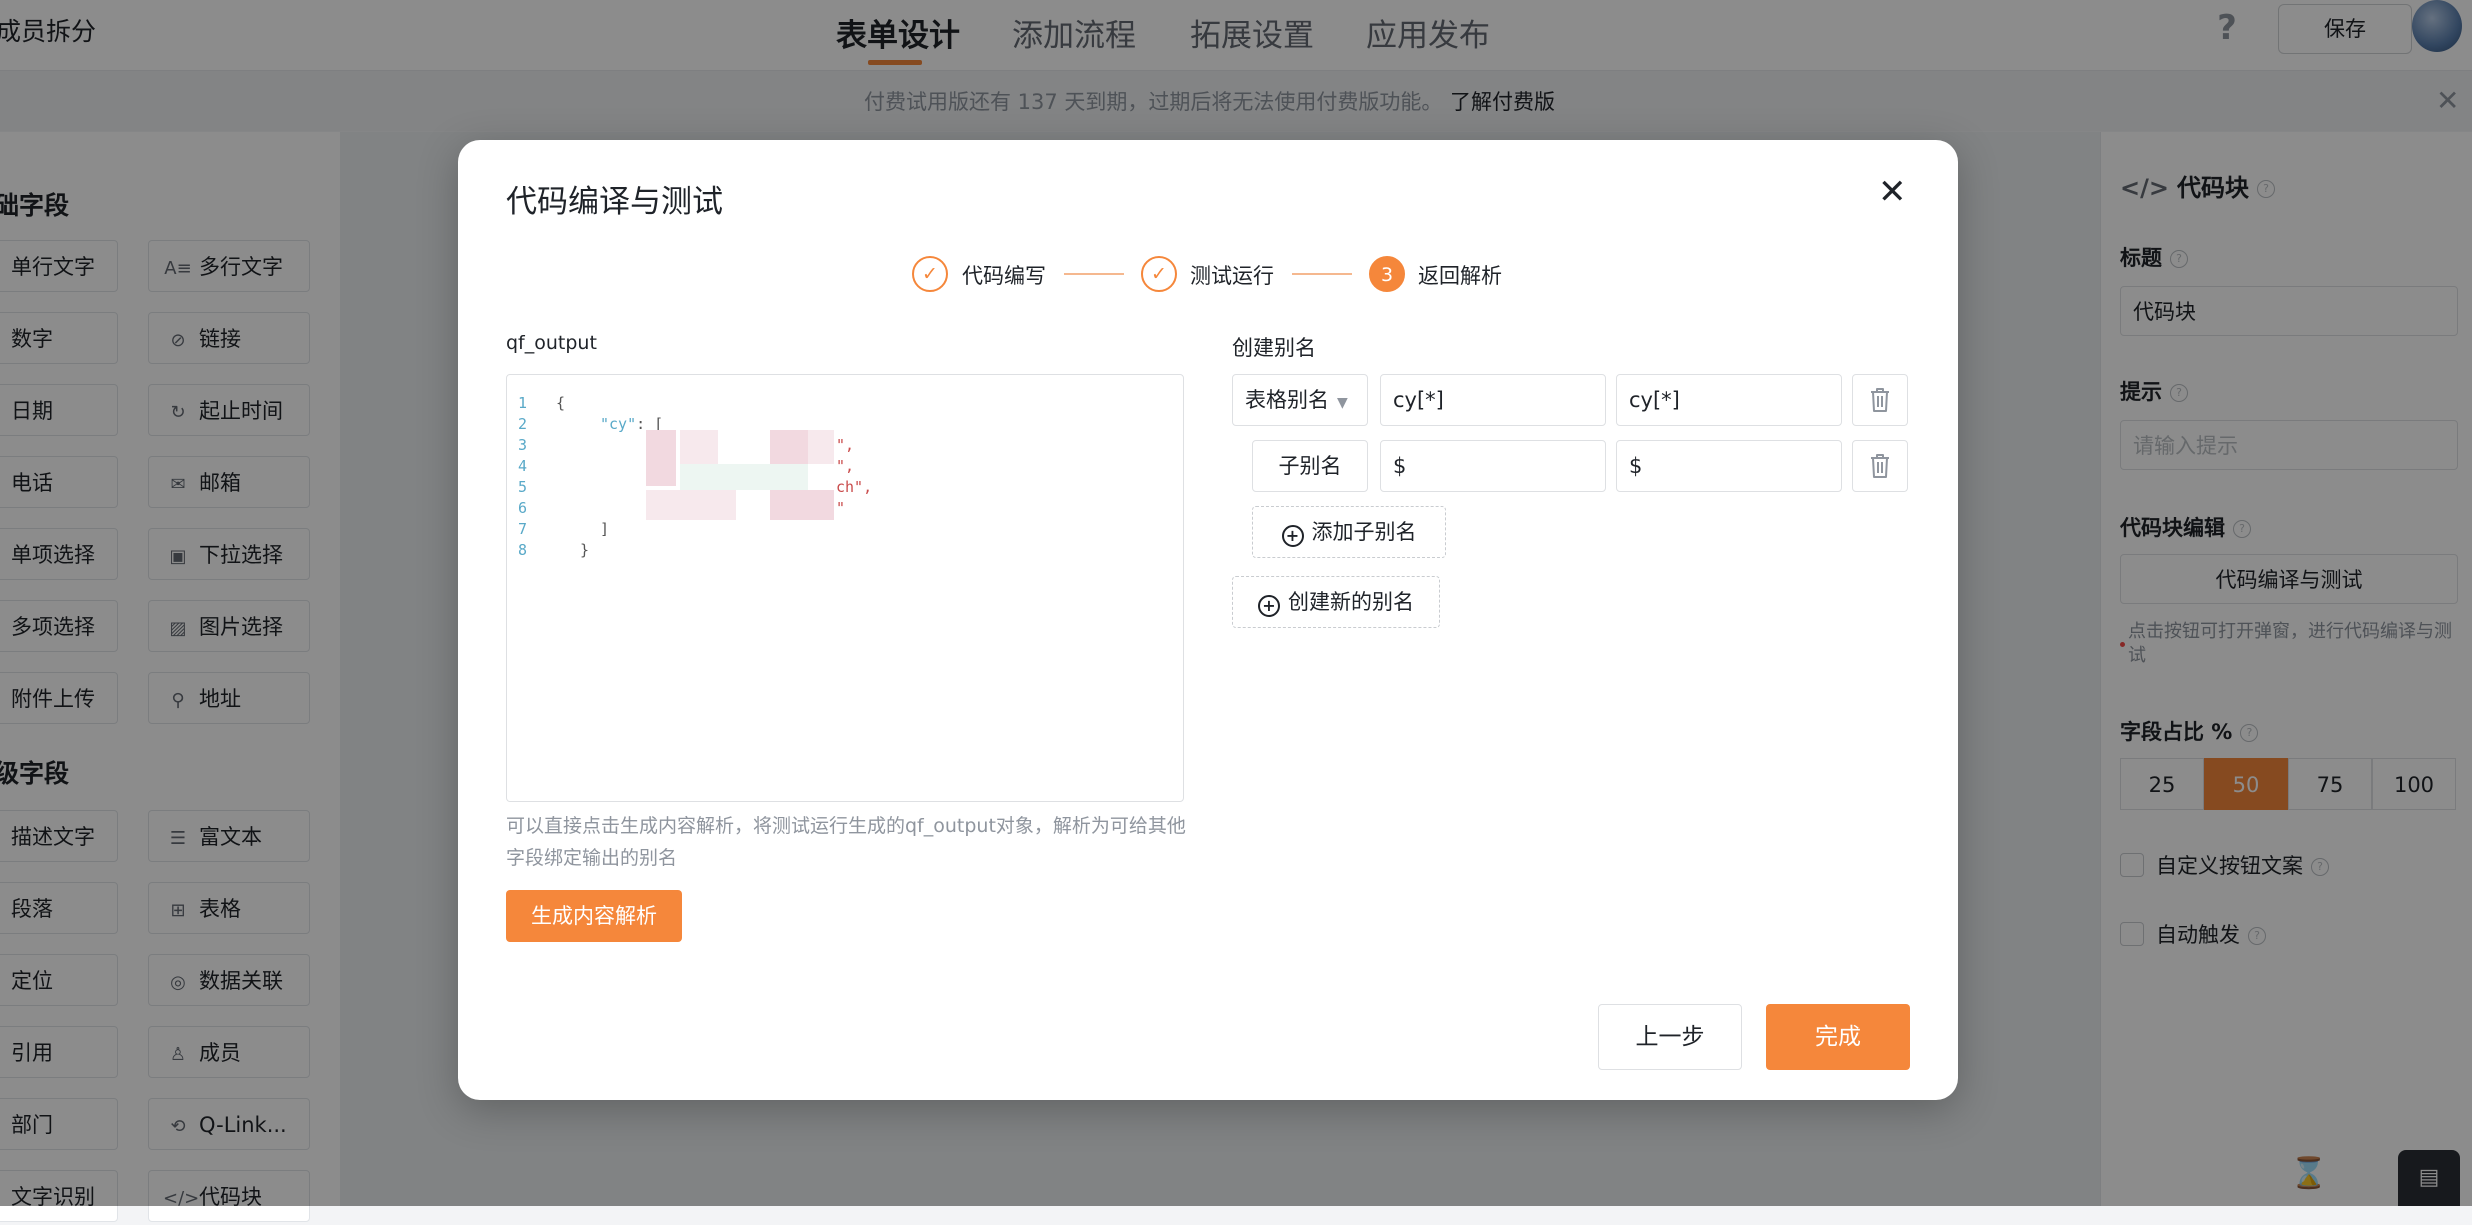  What do you see at coordinates (930, 274) in the screenshot?
I see `step-1-check-icon: ✓` at bounding box center [930, 274].